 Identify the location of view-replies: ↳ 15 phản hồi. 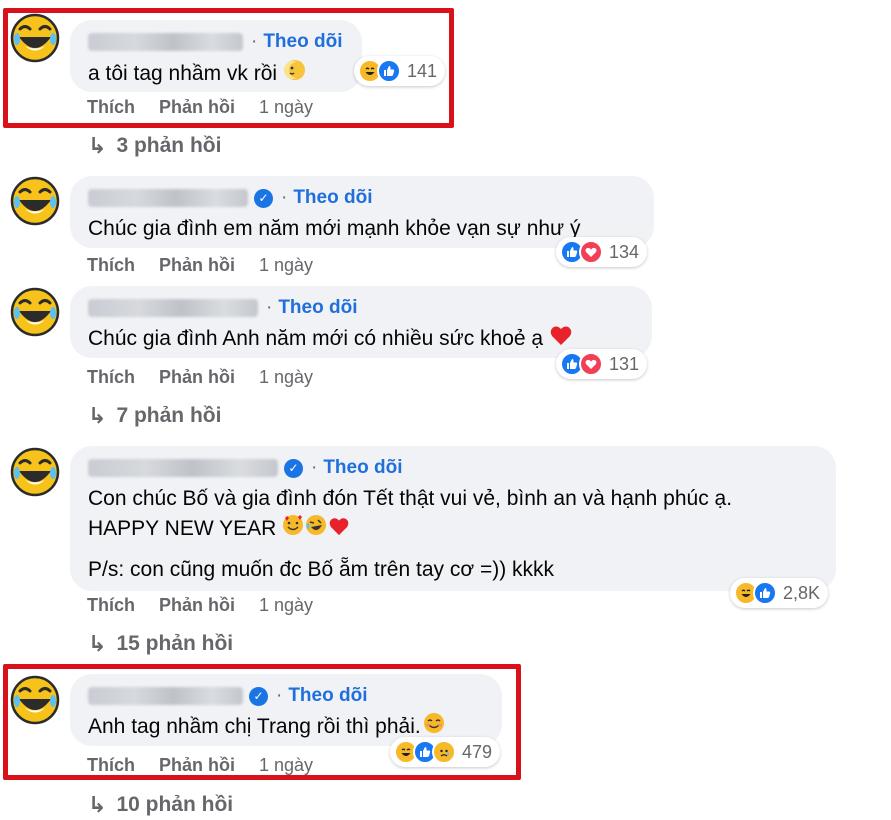
(160, 644).